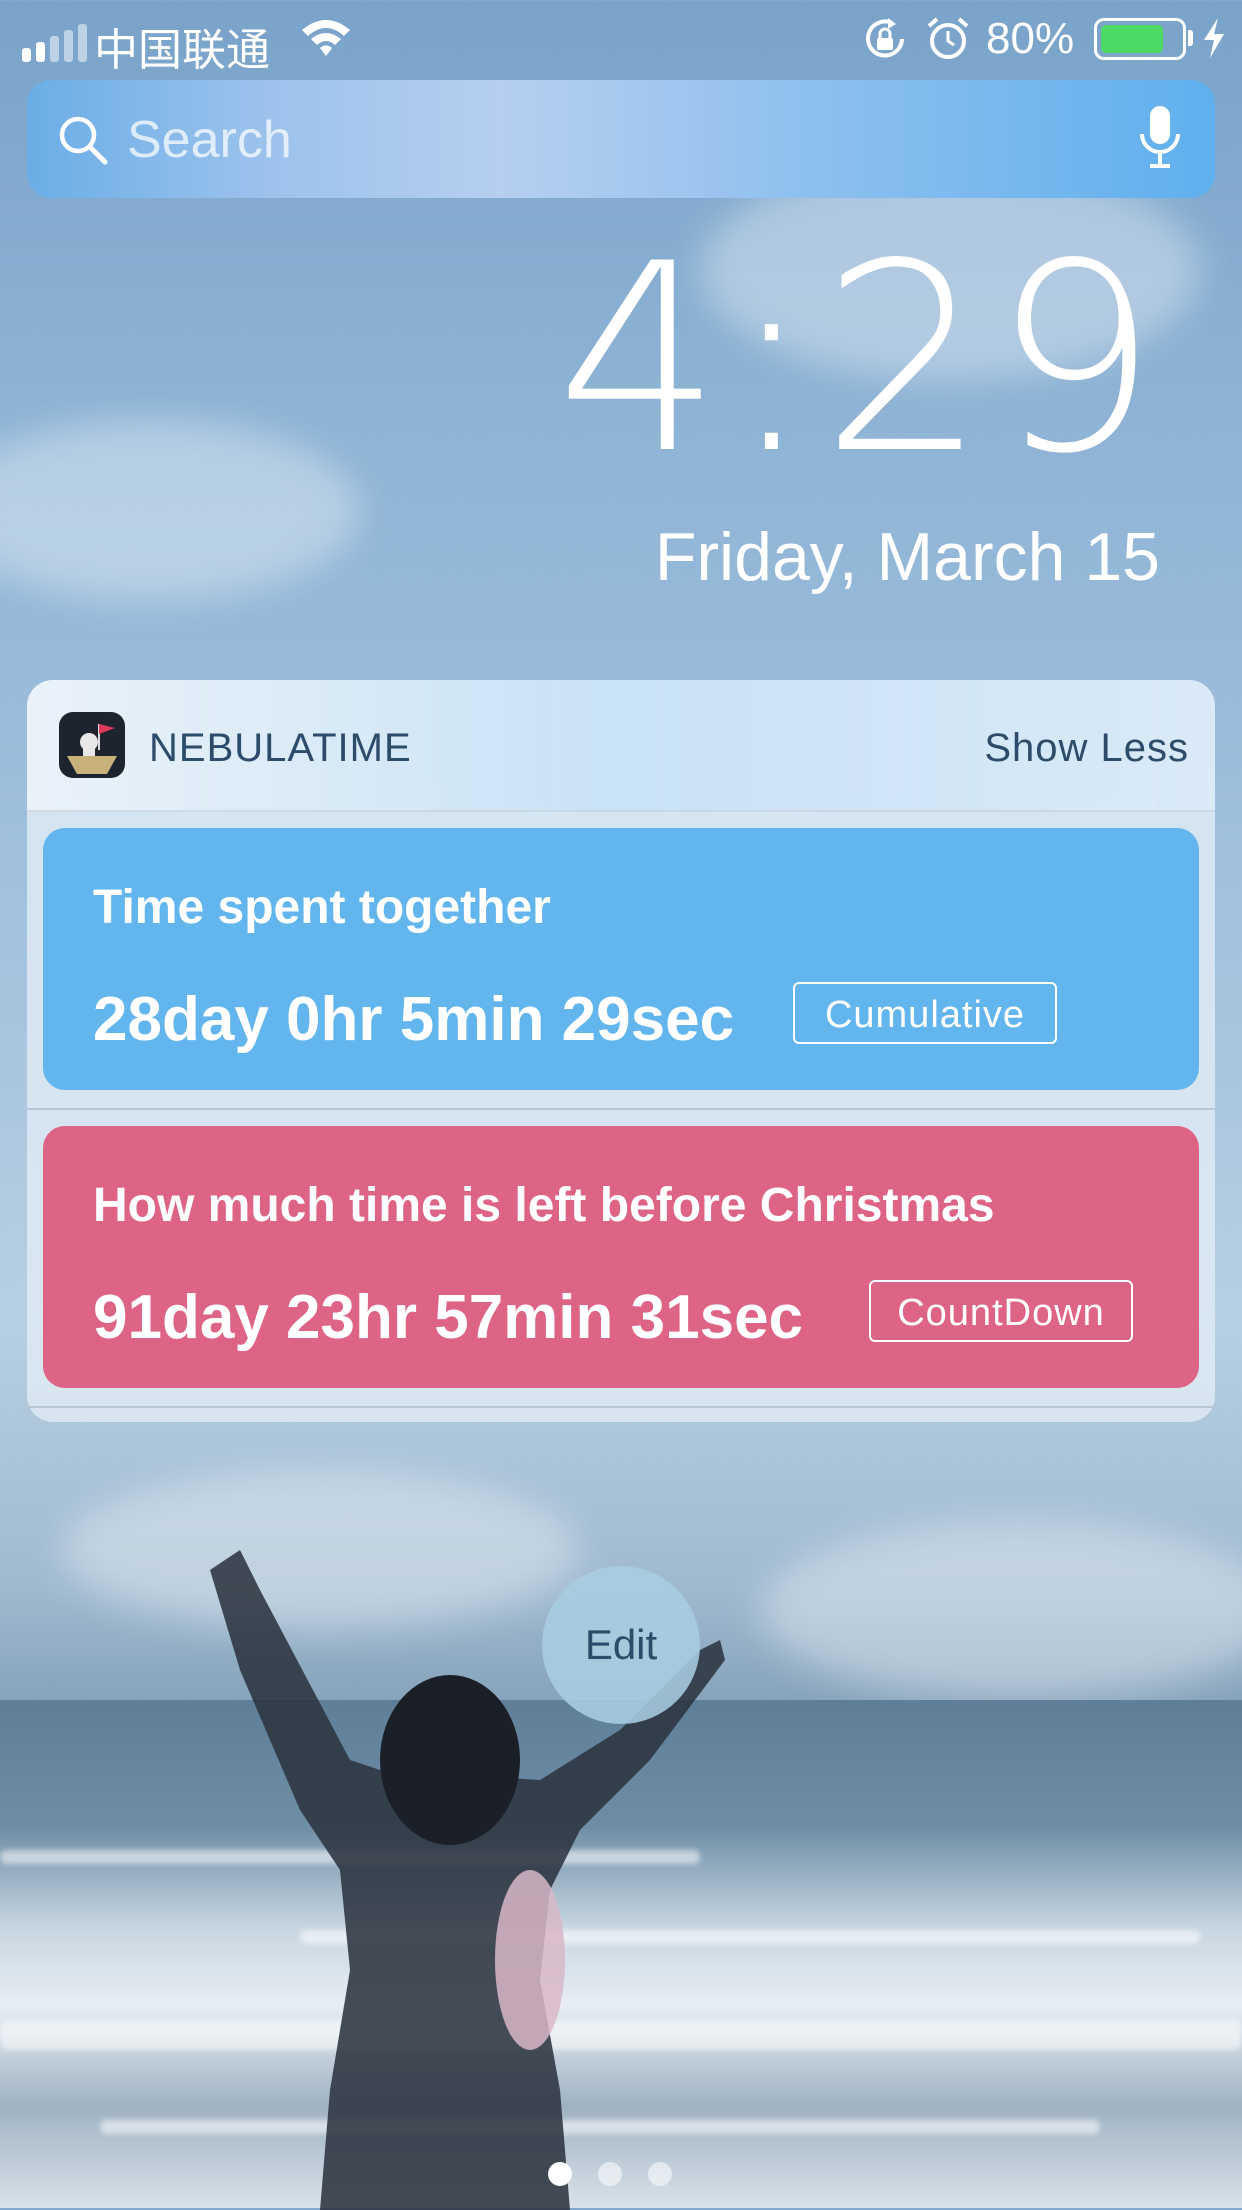 The height and width of the screenshot is (2210, 1242). I want to click on search-icon, so click(83, 140).